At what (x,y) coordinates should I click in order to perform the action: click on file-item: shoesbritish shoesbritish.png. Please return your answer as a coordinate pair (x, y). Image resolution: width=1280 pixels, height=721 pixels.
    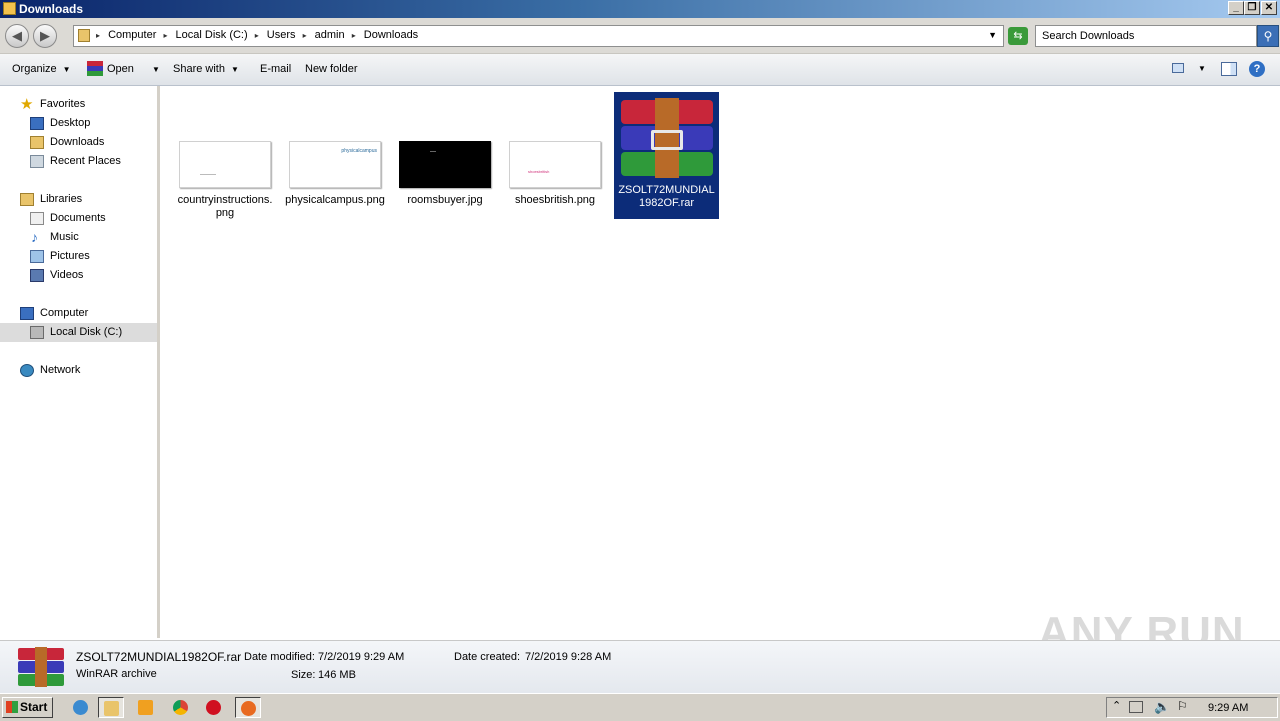
    Looking at the image, I should click on (555, 174).